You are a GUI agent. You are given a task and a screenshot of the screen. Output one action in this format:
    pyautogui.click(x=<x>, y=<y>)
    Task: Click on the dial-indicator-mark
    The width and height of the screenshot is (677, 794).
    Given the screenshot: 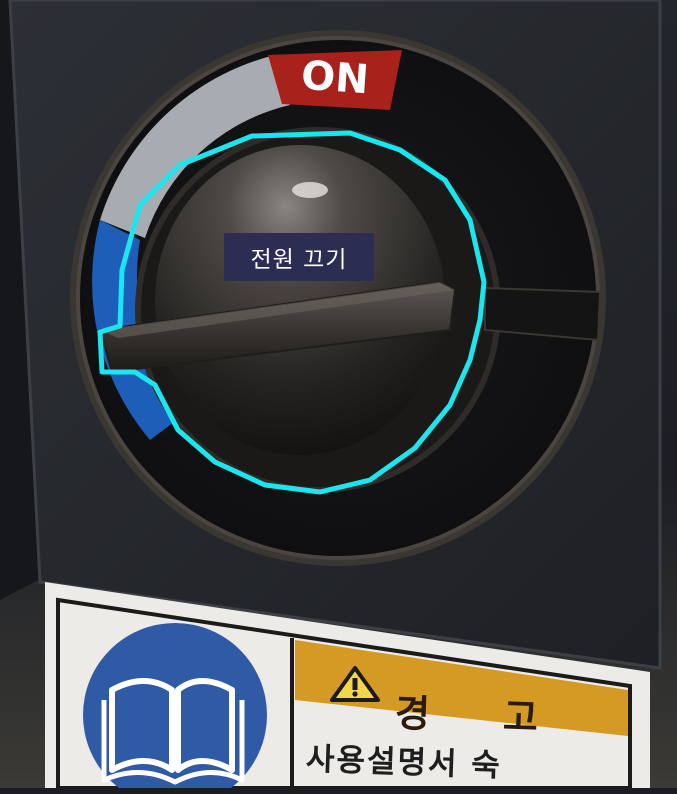 What is the action you would take?
    pyautogui.click(x=543, y=314)
    